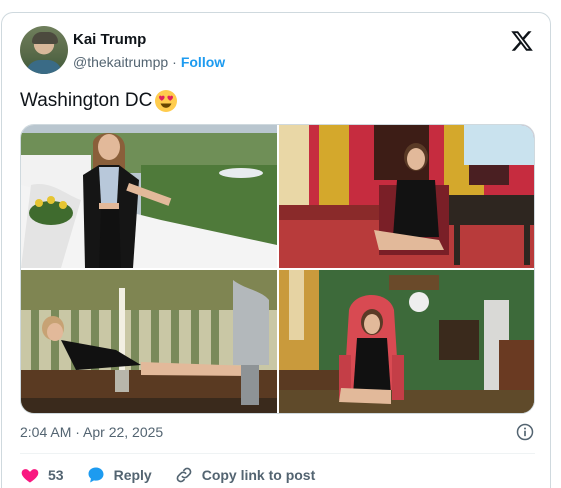 The image size is (561, 488). What do you see at coordinates (109, 39) in the screenshot?
I see `author-name: Kai Trump` at bounding box center [109, 39].